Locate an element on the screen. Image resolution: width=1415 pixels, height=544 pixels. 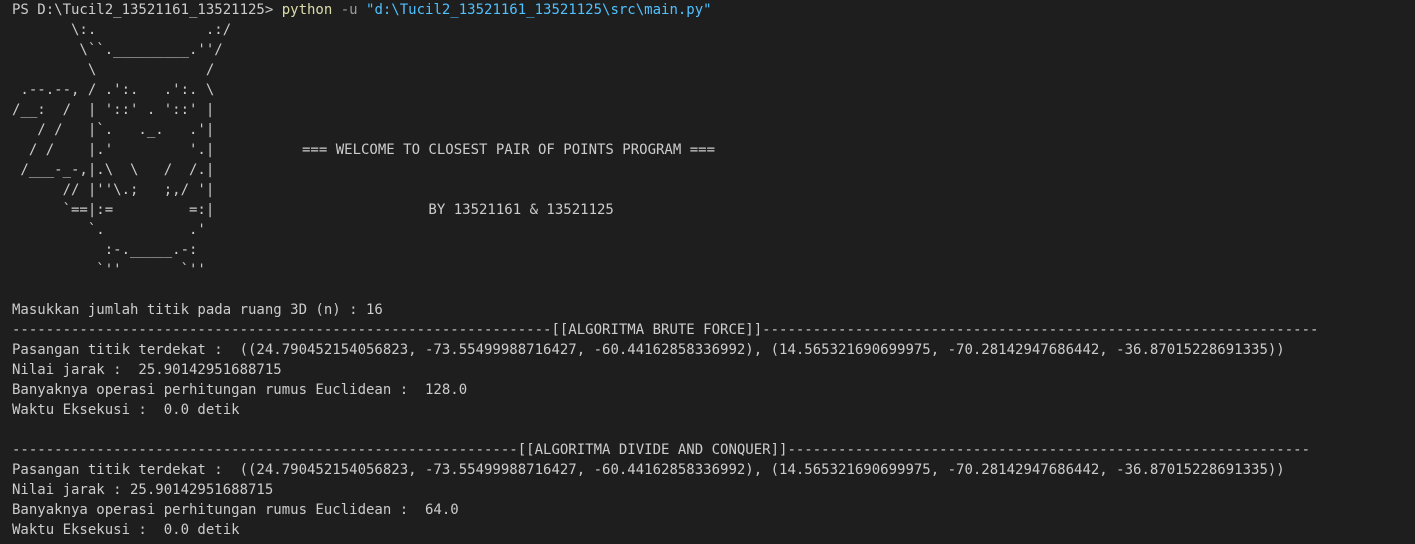
divide-conquer-distance: Nilai jarak : 25.90142951688715 is located at coordinates (143, 490).